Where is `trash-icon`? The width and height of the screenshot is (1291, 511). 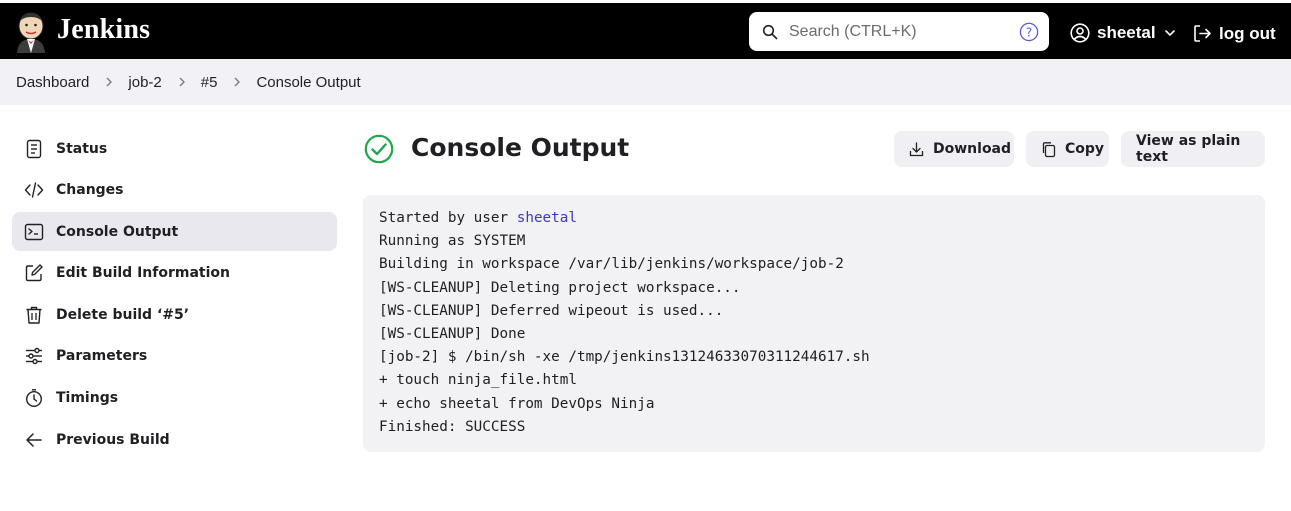
trash-icon is located at coordinates (34, 315).